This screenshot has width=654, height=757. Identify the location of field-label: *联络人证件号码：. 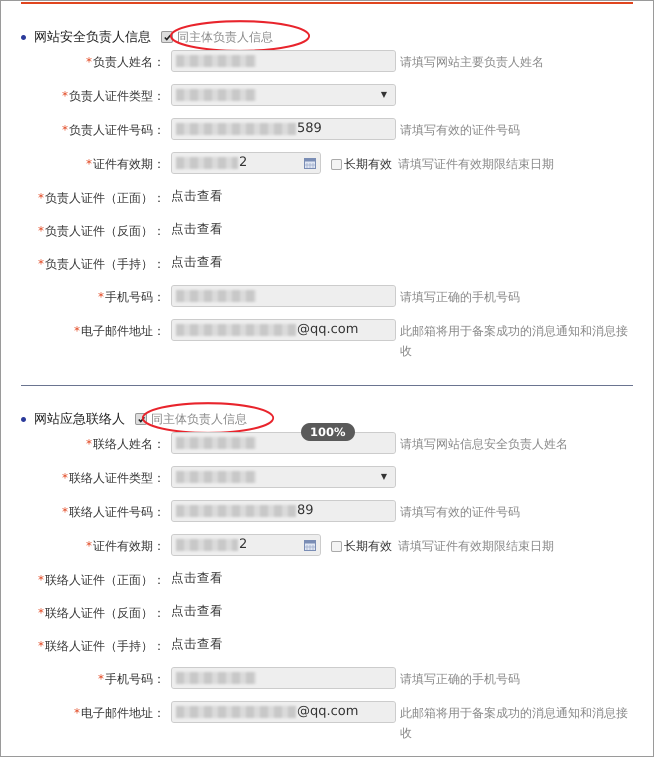
(113, 512).